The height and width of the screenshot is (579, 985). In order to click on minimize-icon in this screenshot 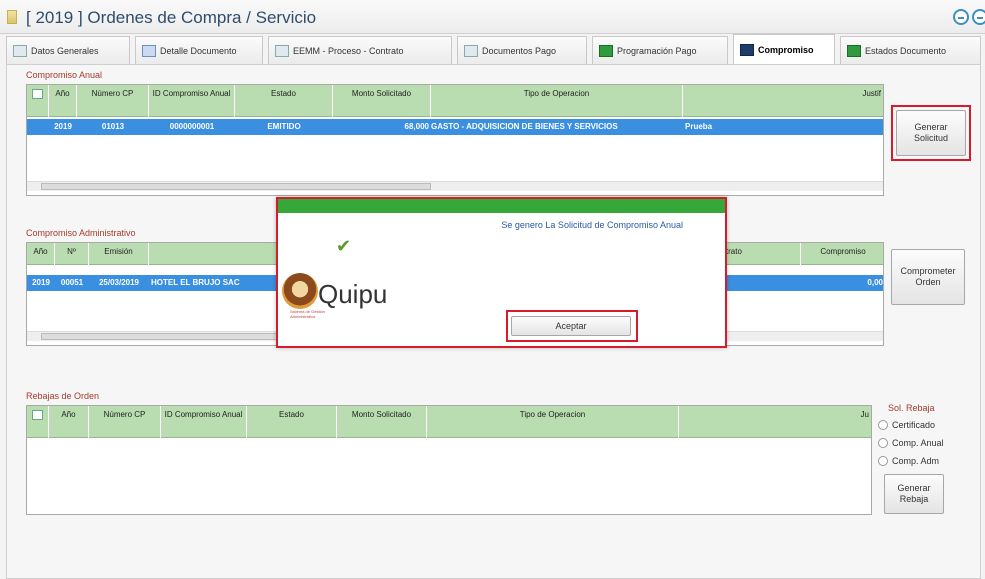, I will do `click(961, 17)`.